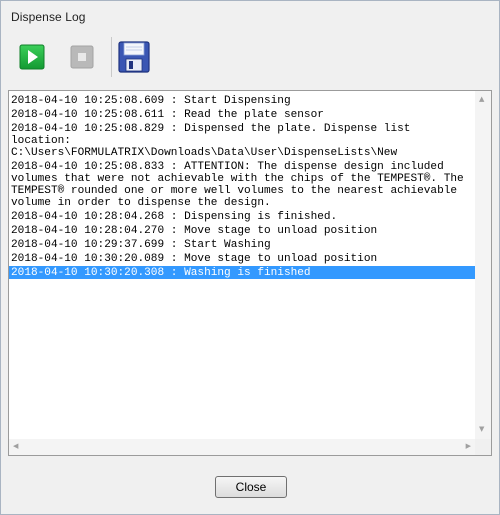 The image size is (500, 515). I want to click on toolbar, so click(250, 59).